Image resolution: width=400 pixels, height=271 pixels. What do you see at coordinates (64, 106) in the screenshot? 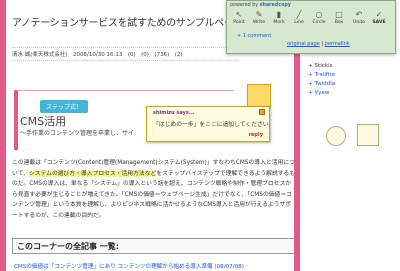
I see `illustration-tag: ステップ式！` at bounding box center [64, 106].